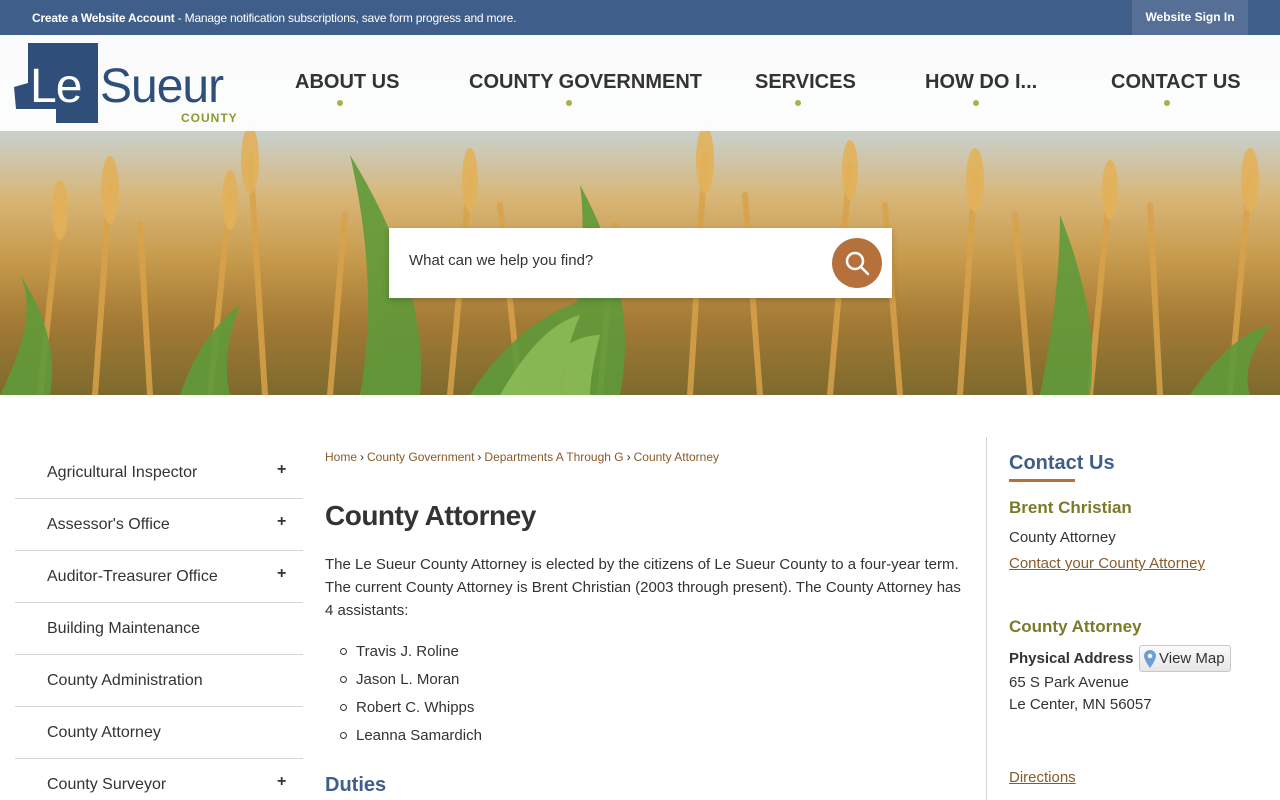 The height and width of the screenshot is (800, 1280). Describe the element at coordinates (1080, 704) in the screenshot. I see `address-city: Le Center, MN 56057` at that location.